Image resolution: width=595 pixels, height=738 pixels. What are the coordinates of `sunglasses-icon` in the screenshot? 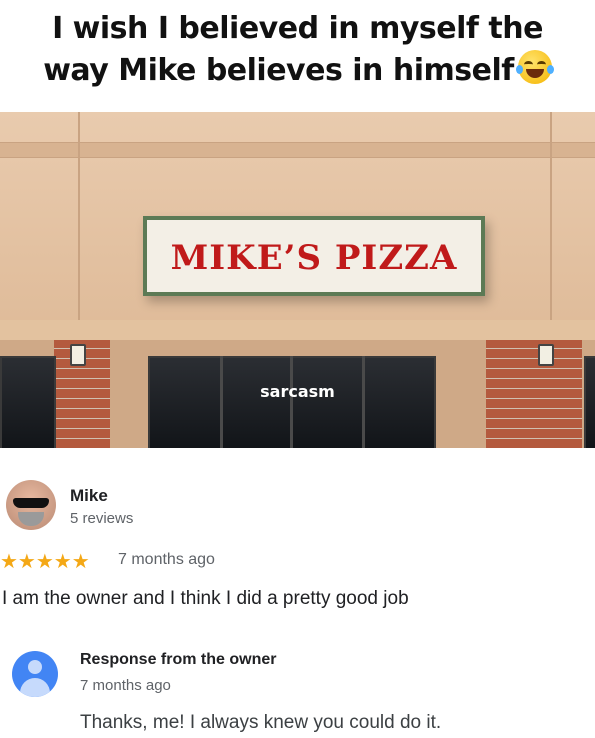 It's located at (31, 503).